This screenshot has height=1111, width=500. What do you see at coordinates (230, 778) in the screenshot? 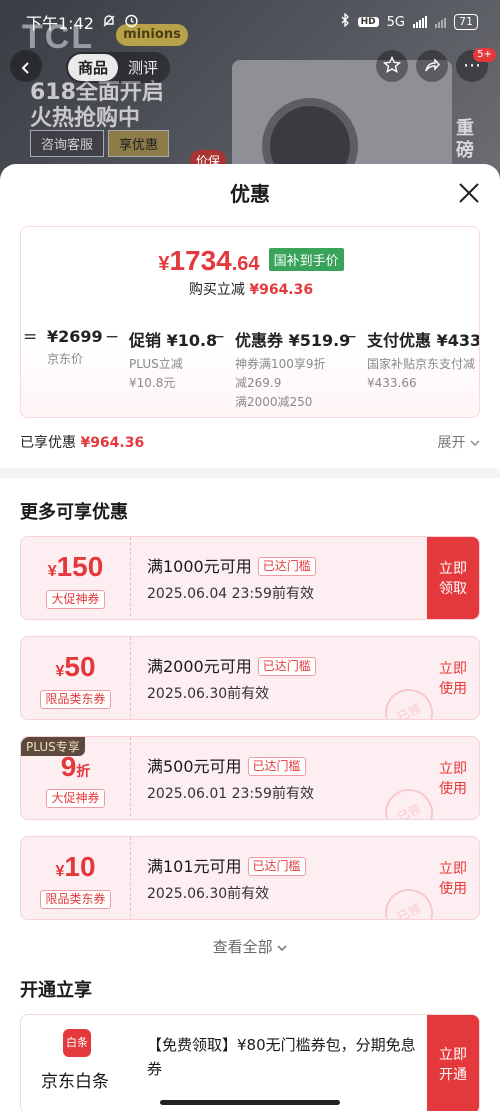
I see `coupon-info: 满500元可用 已达门槛 2025.06.01 23:59前有效` at bounding box center [230, 778].